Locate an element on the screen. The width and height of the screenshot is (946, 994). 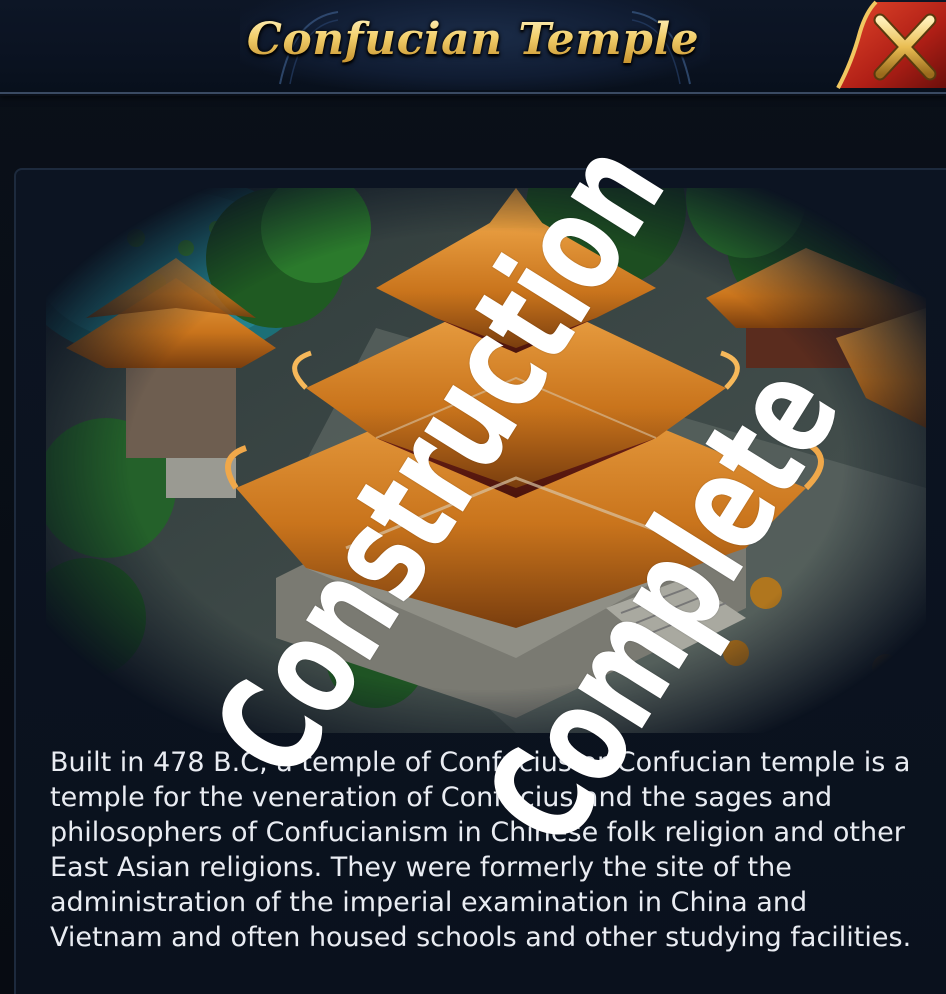
dialog-title: Confucian Temple is located at coordinates (473, 39).